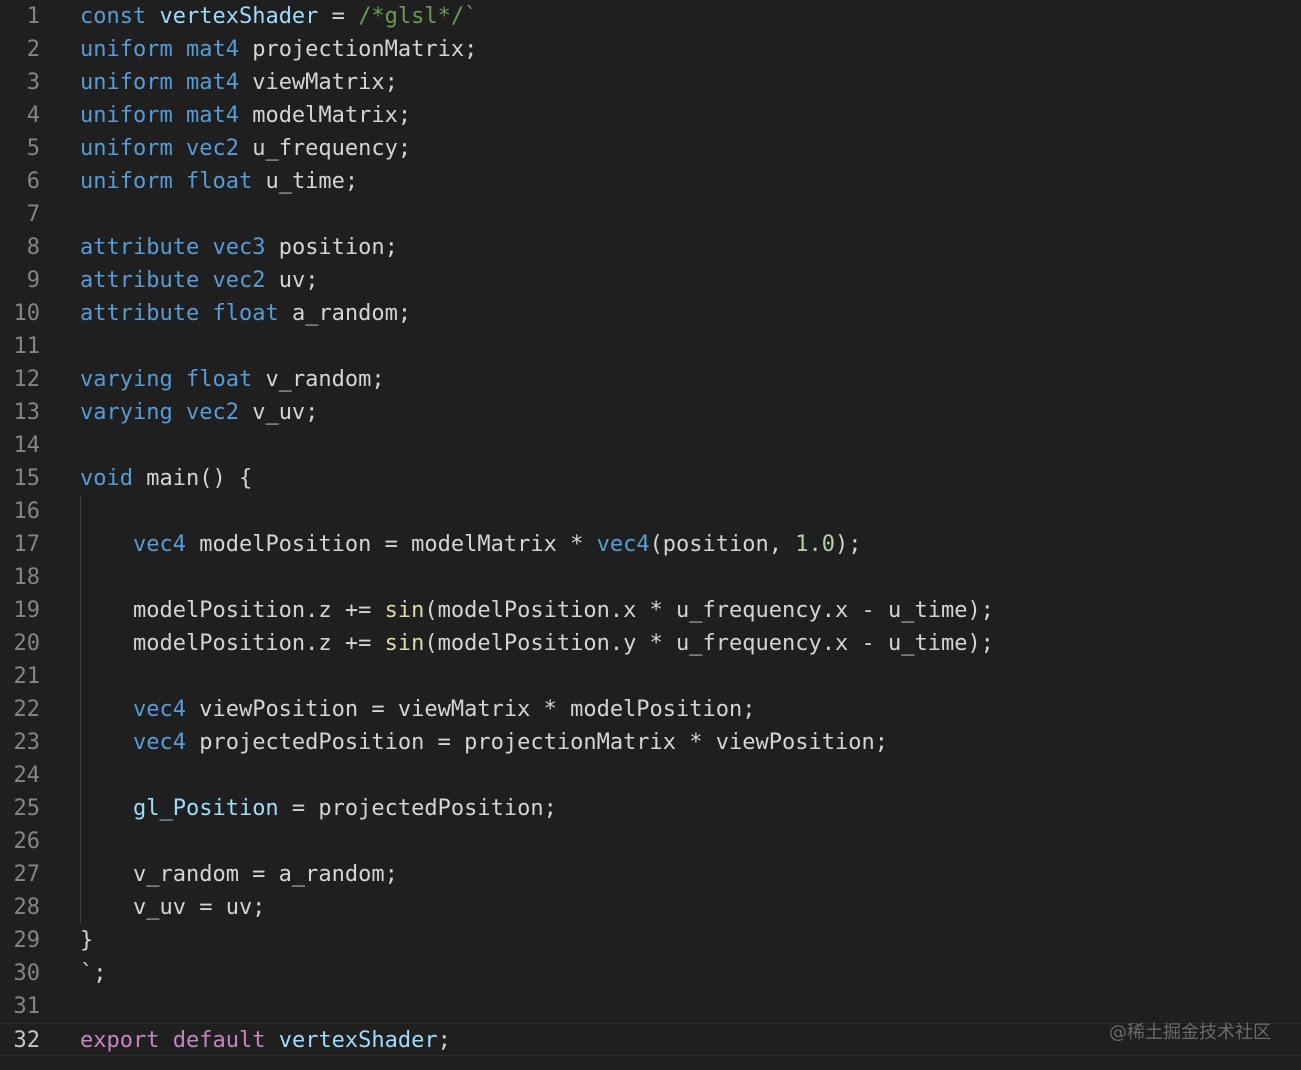  Describe the element at coordinates (650, 82) in the screenshot. I see `code-line: 3 uniform mat4 viewMatrix;` at that location.